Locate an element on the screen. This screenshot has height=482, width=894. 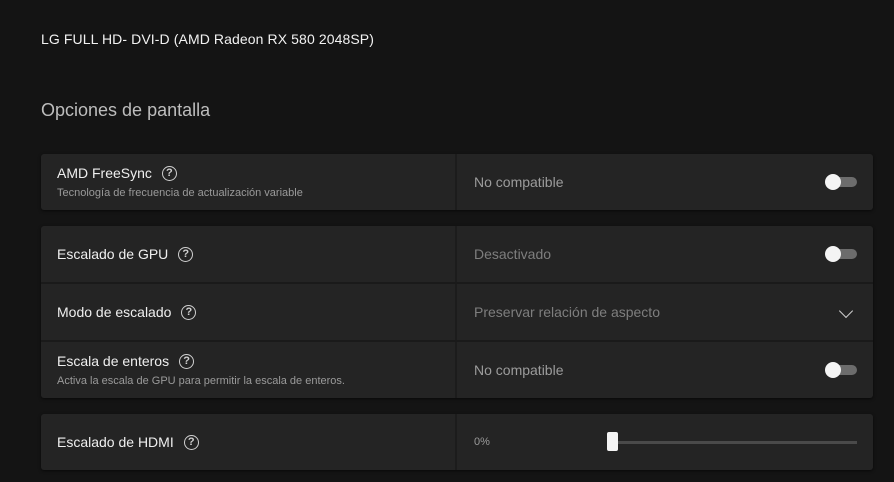
section-title: Opciones de pantalla is located at coordinates (126, 110).